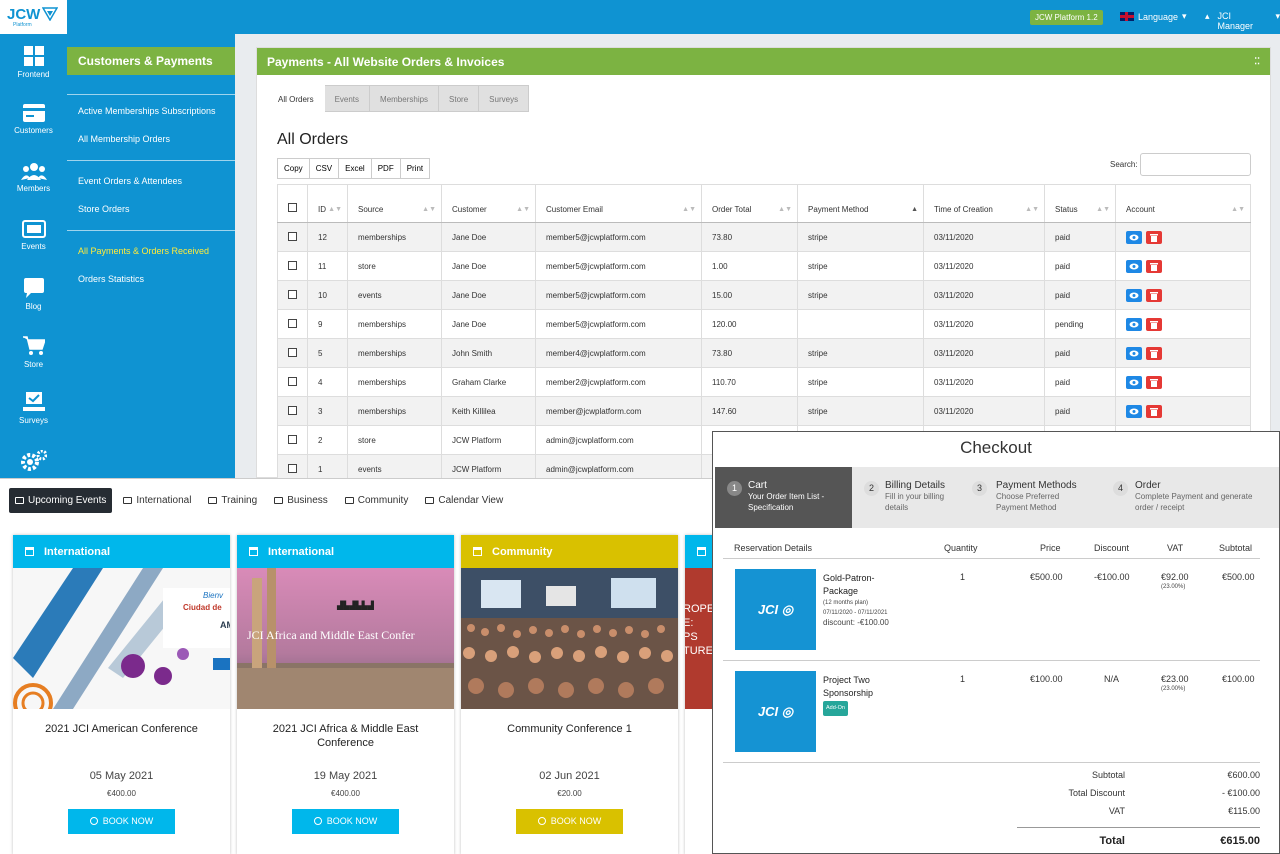 The height and width of the screenshot is (854, 1280). I want to click on event-card: ROPE E: PS TURE, so click(698, 694).